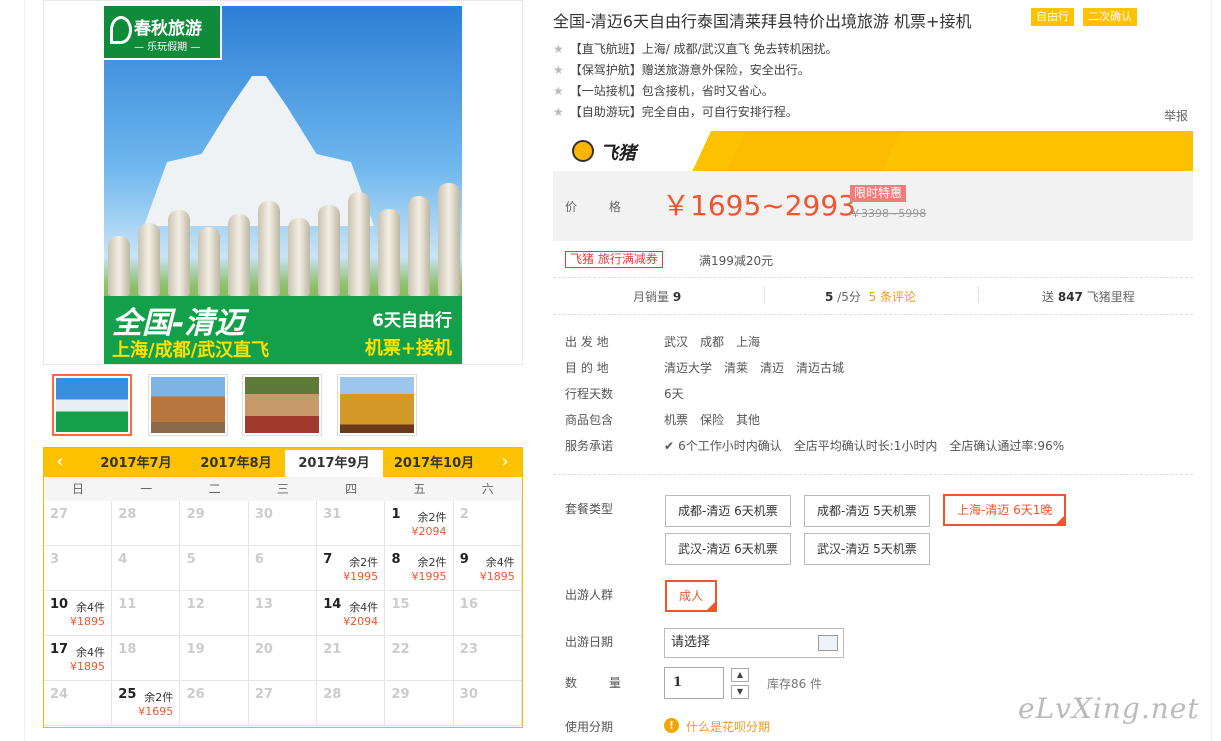 Image resolution: width=1221 pixels, height=741 pixels. I want to click on day-number: 29, so click(195, 514).